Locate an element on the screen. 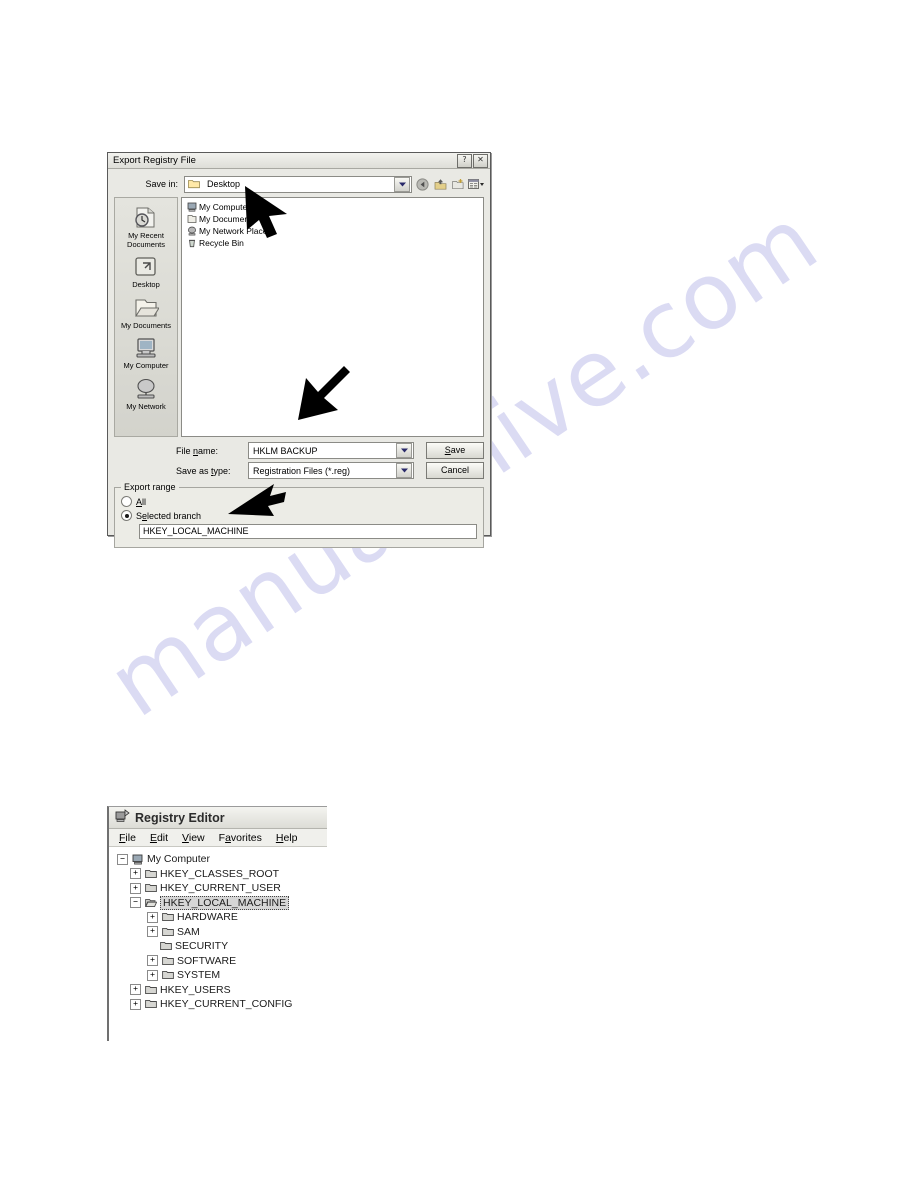 This screenshot has width=918, height=1188. tree-node-label: SECURITY is located at coordinates (202, 946).